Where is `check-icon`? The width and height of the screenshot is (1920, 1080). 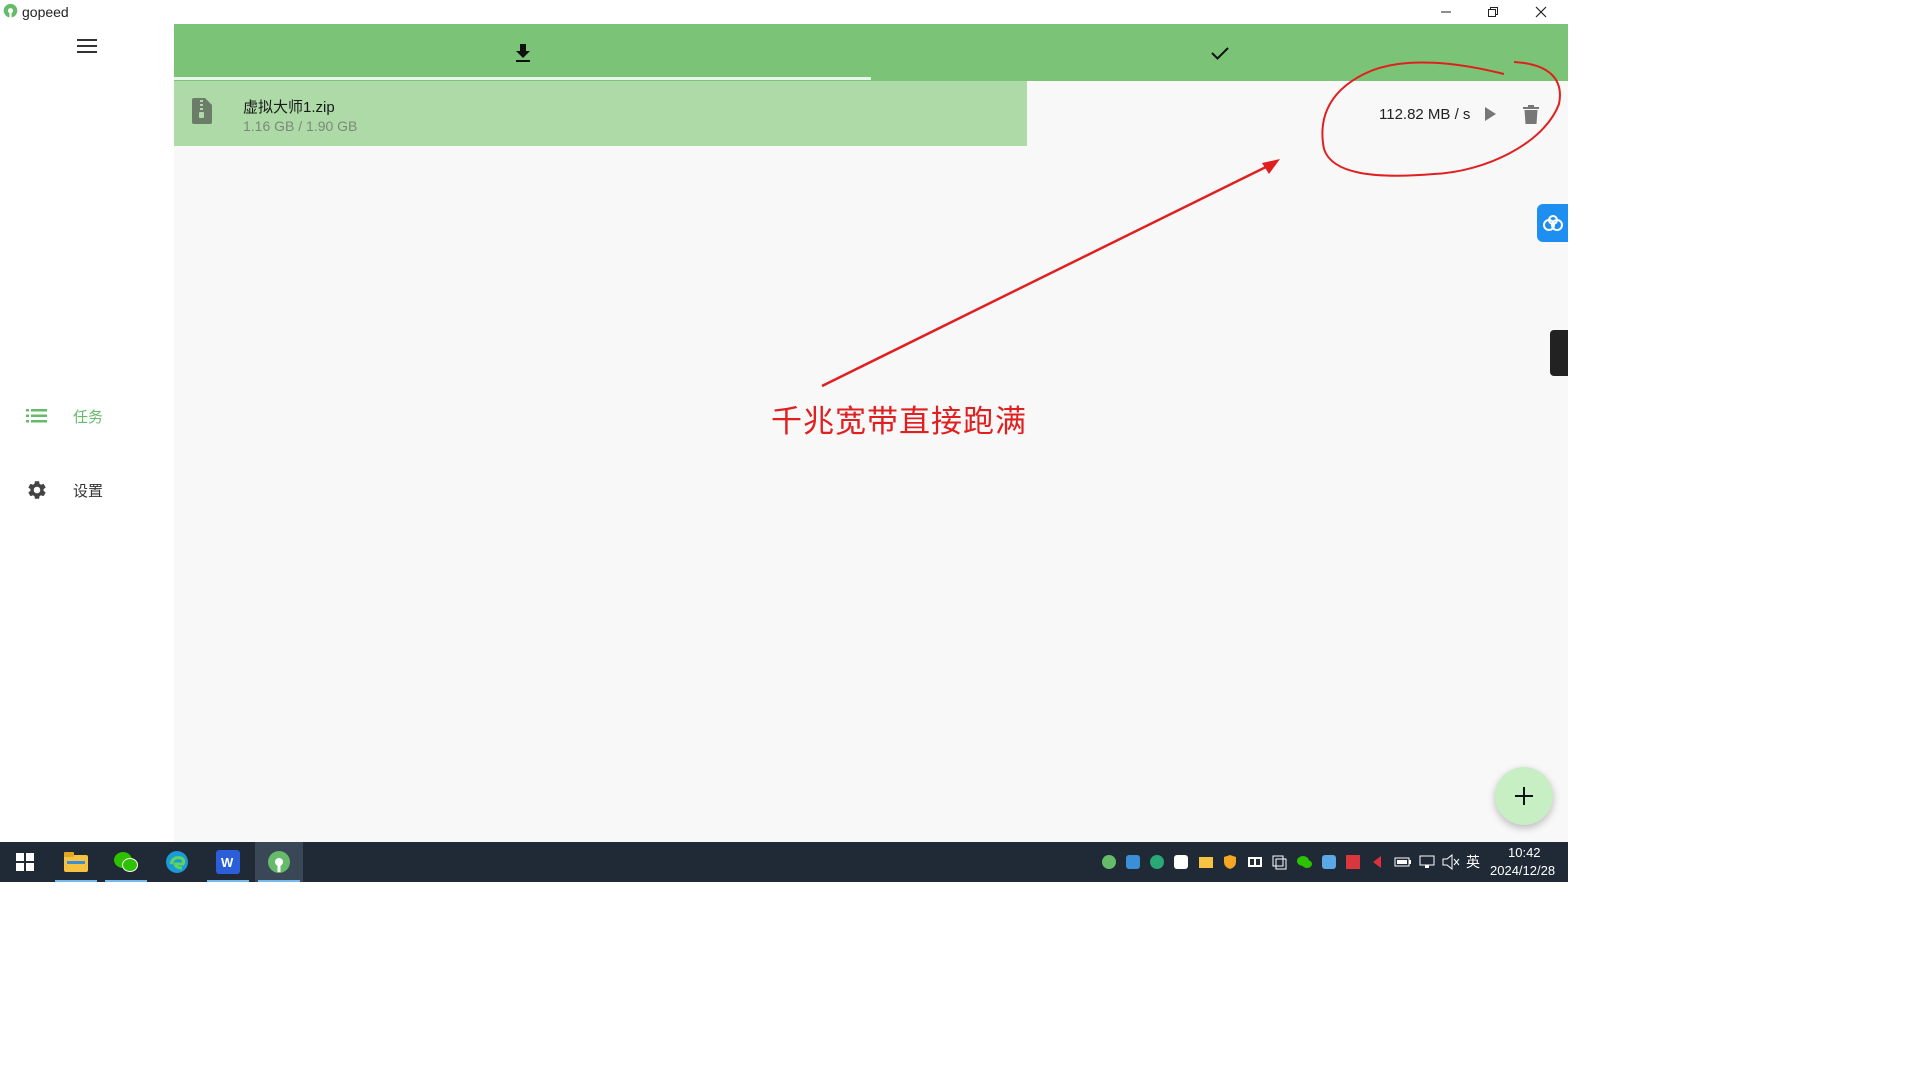
check-icon is located at coordinates (1219, 53).